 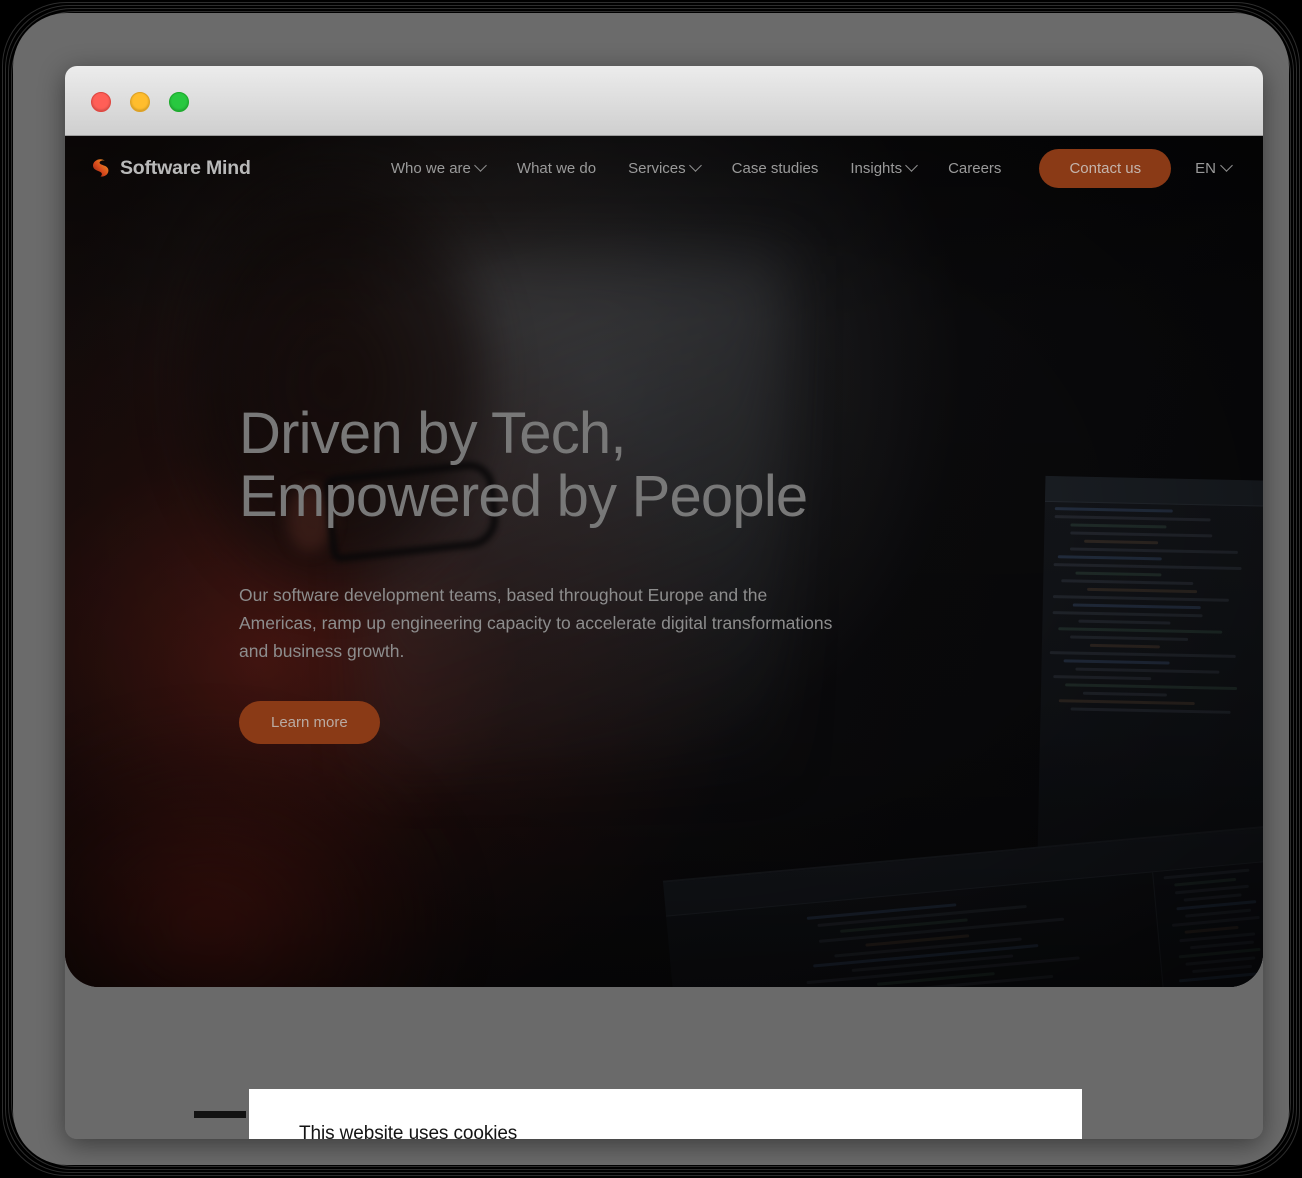 I want to click on nav-item-case-studies: Case studies, so click(x=775, y=168).